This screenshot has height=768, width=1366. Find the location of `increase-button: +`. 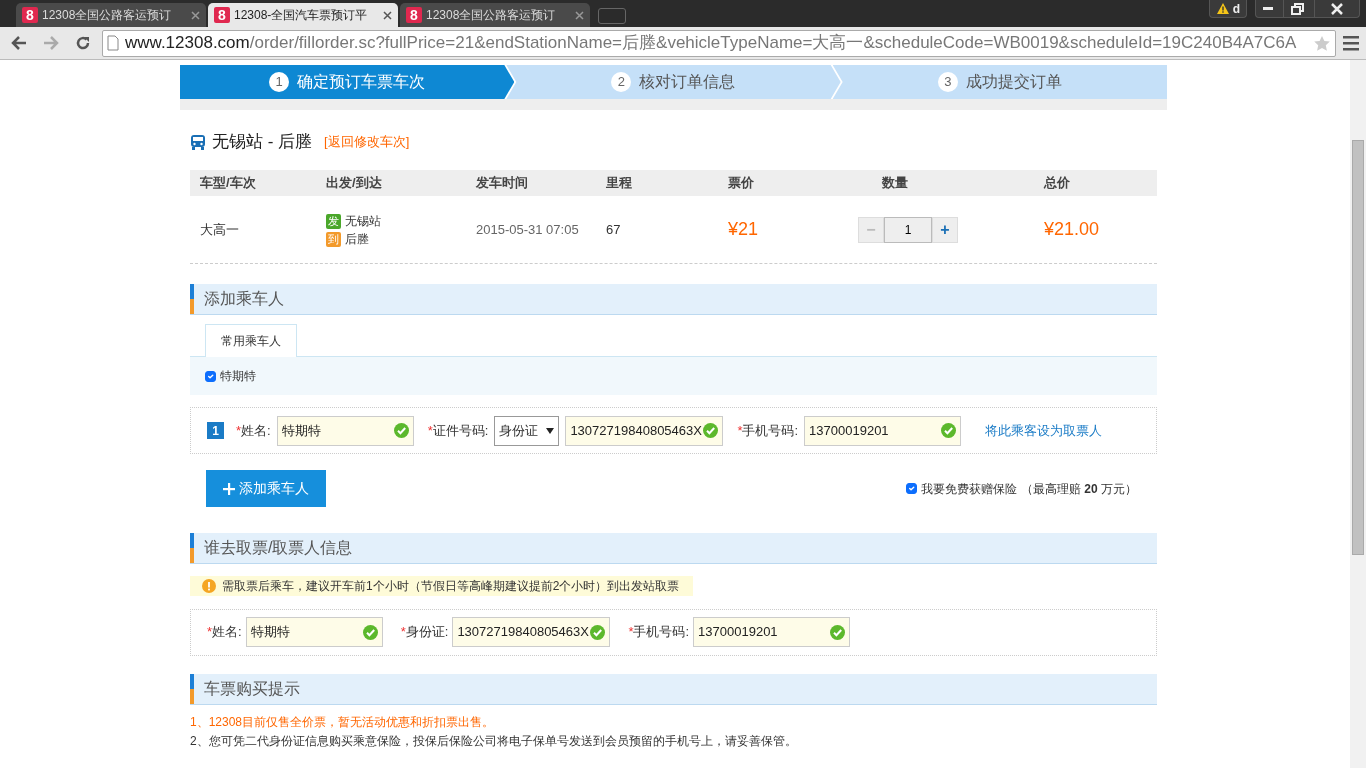

increase-button: + is located at coordinates (945, 229).